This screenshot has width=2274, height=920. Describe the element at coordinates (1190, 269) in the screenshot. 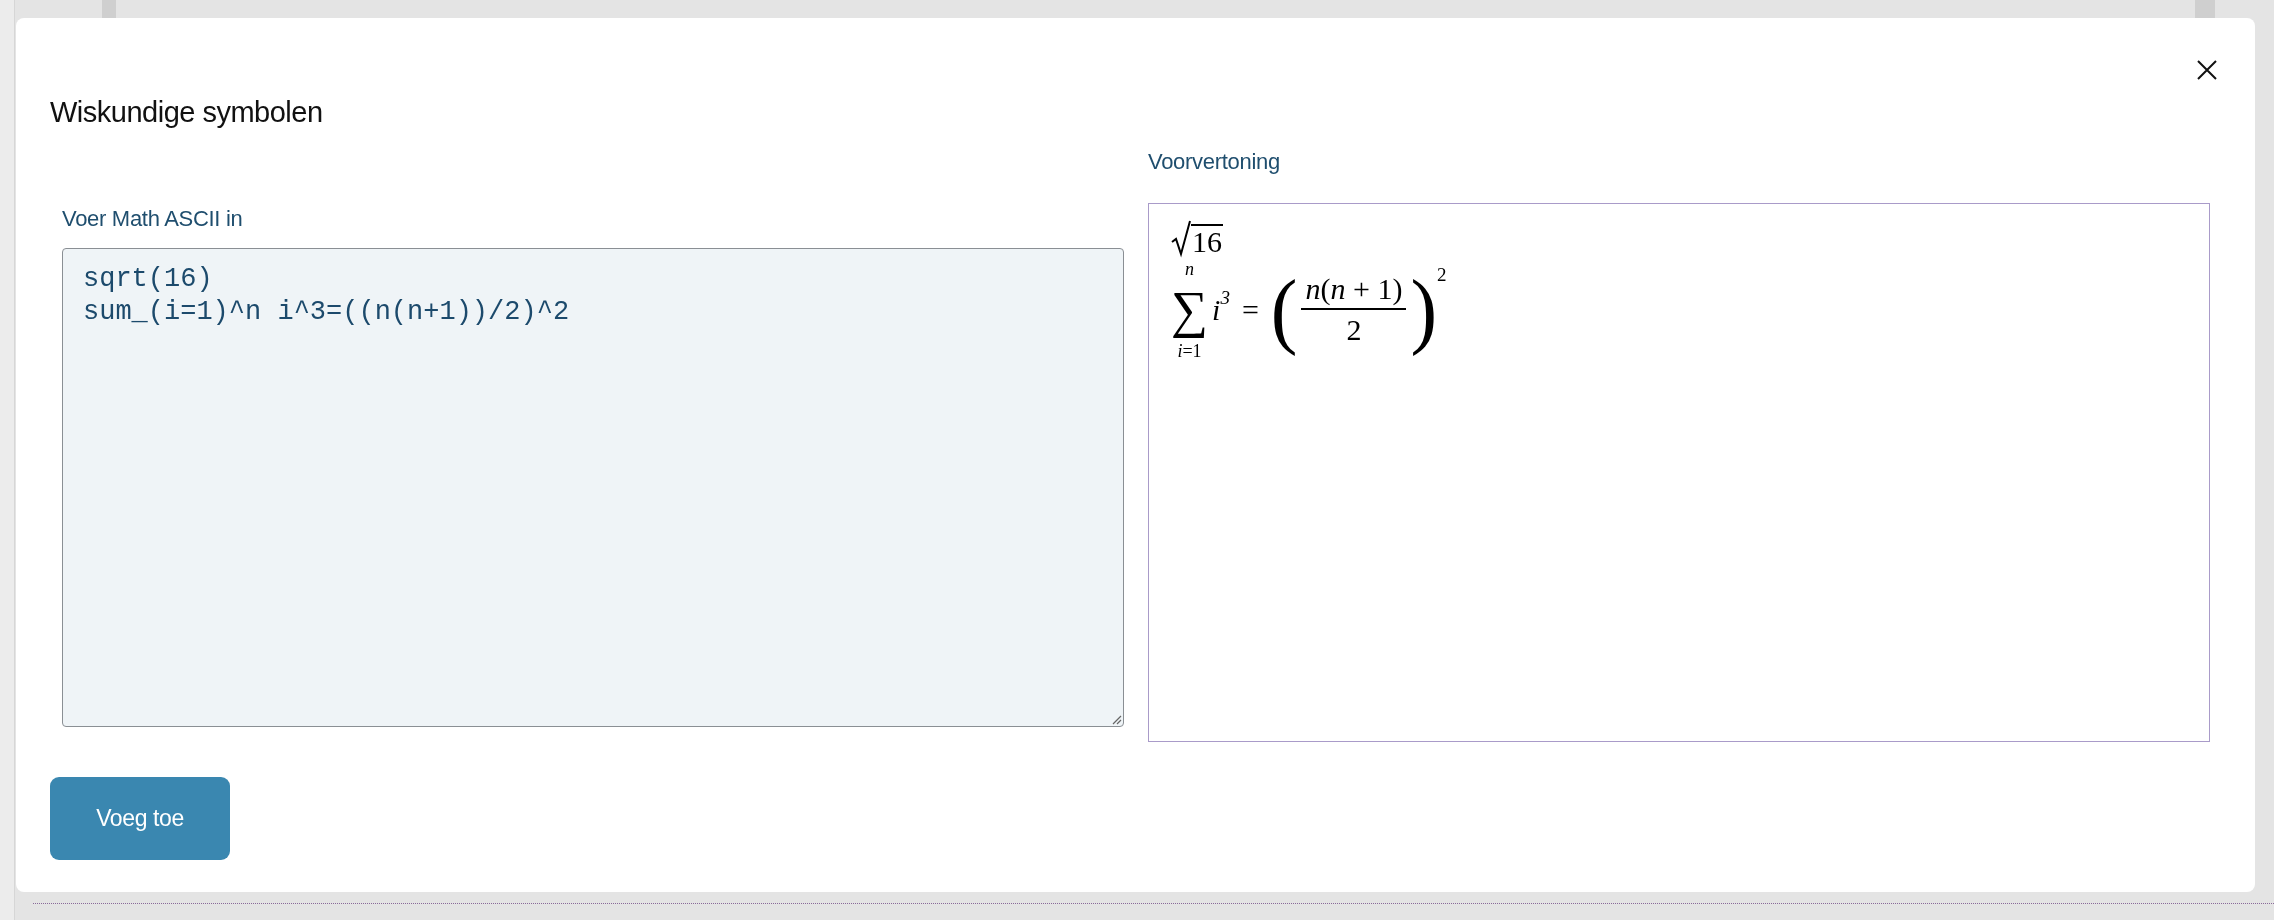

I see `math-upper-limit: n` at that location.